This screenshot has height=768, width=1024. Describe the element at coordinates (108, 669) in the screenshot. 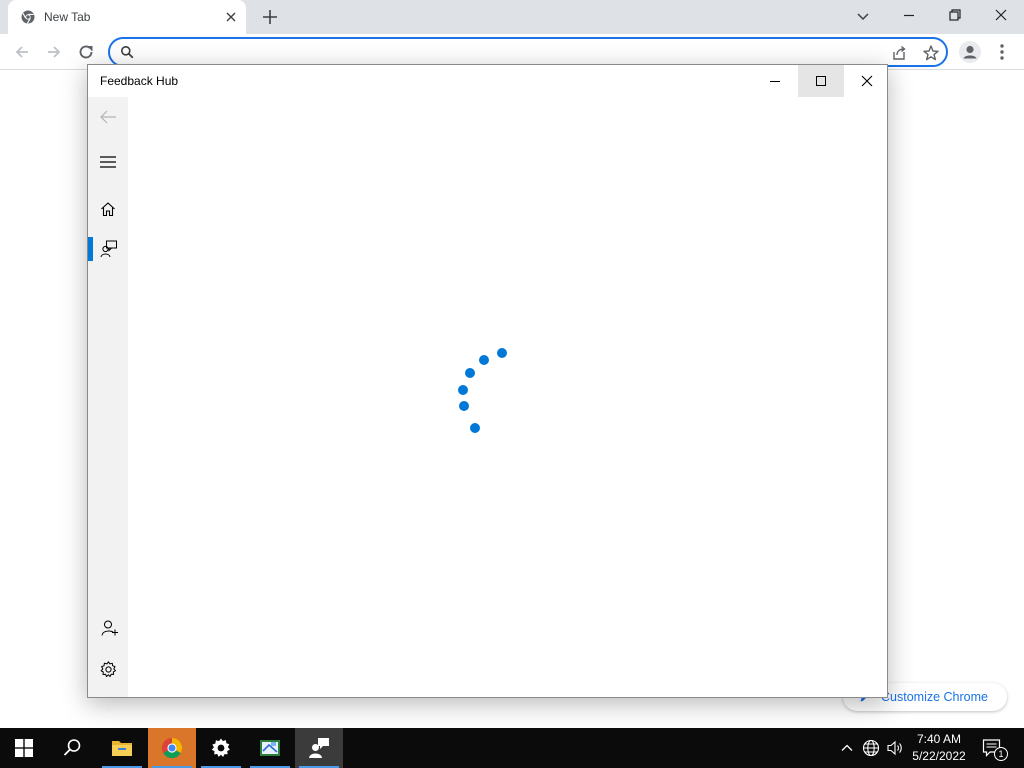

I see `settings-icon` at that location.